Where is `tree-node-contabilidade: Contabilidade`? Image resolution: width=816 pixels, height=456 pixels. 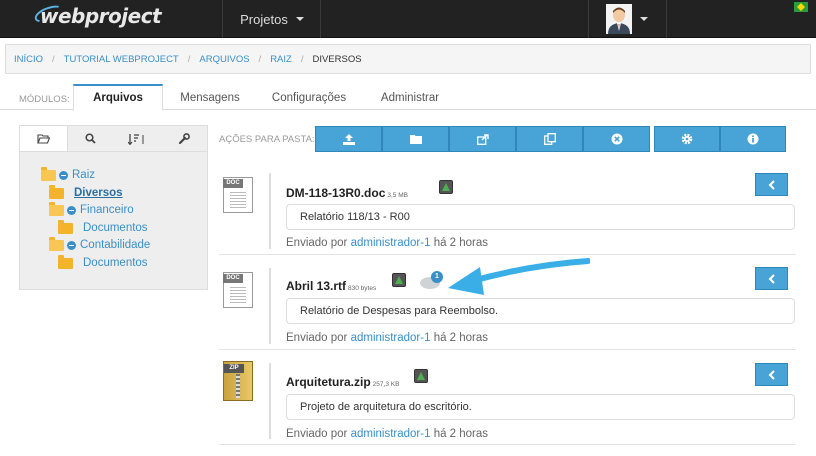 tree-node-contabilidade: Contabilidade is located at coordinates (100, 244).